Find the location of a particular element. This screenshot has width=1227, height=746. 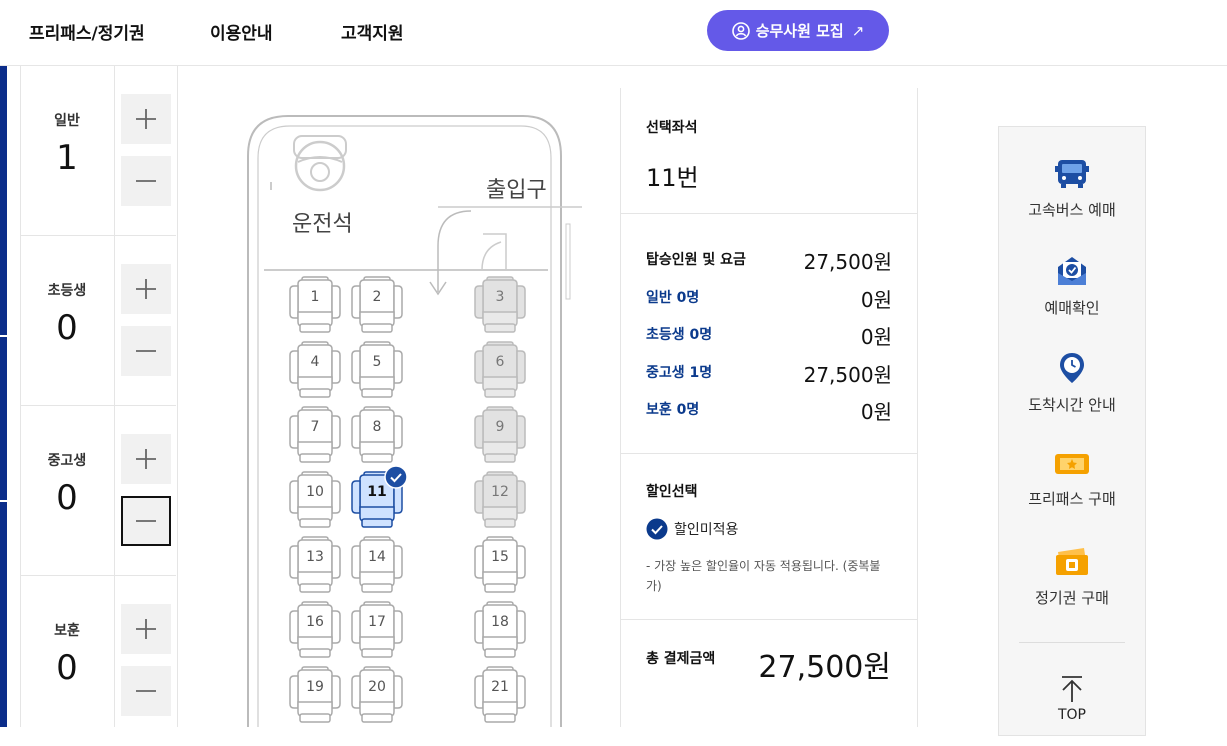

seat-number: 15 is located at coordinates (500, 557).